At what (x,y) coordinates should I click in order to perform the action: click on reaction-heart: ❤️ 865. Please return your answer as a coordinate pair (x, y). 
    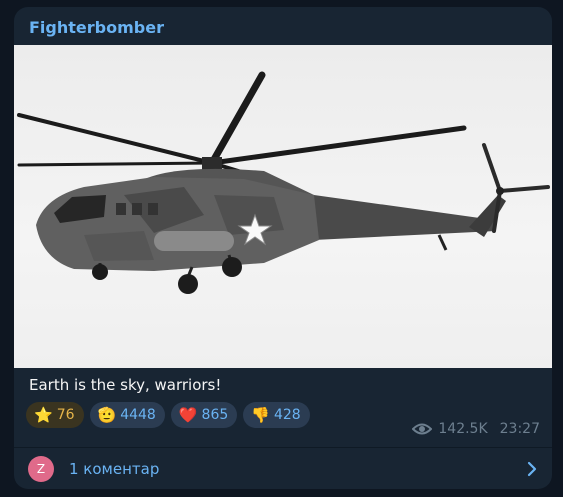
    Looking at the image, I should click on (204, 415).